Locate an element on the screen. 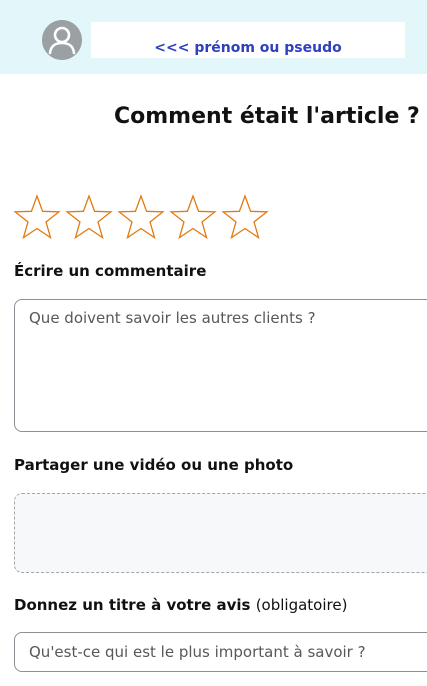  reviewer-header: <<< prénom ou pseudo is located at coordinates (213, 37).